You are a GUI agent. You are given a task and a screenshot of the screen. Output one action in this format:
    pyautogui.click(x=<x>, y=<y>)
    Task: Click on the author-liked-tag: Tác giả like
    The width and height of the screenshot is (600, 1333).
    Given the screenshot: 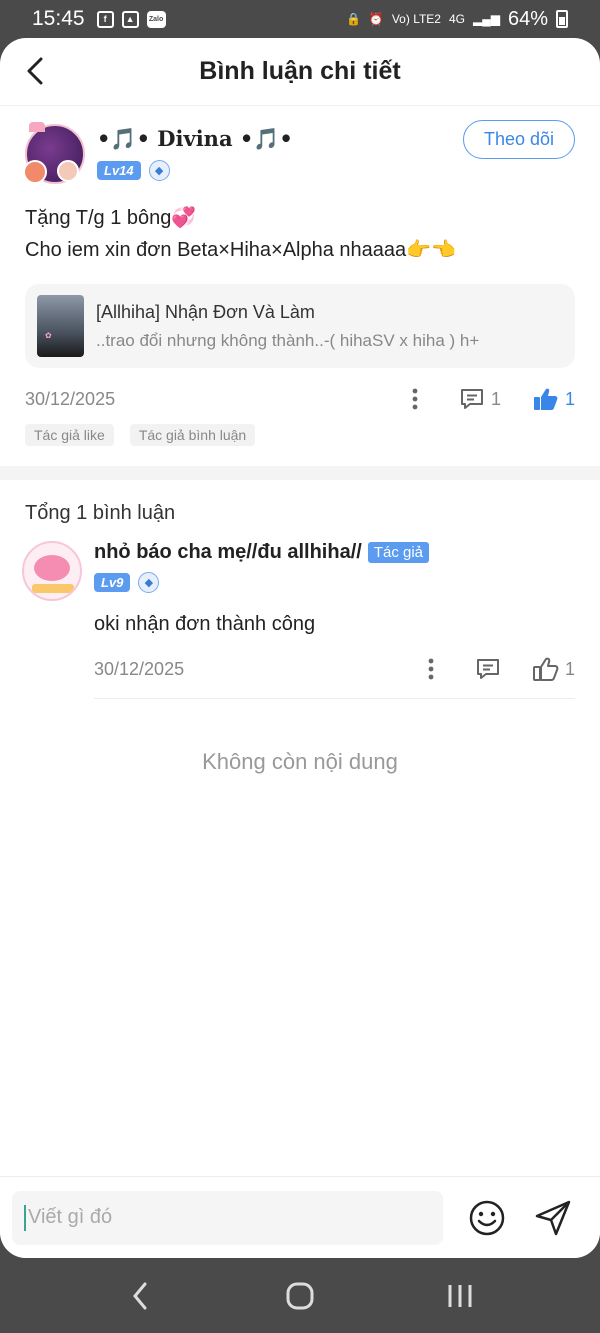 What is the action you would take?
    pyautogui.click(x=69, y=435)
    